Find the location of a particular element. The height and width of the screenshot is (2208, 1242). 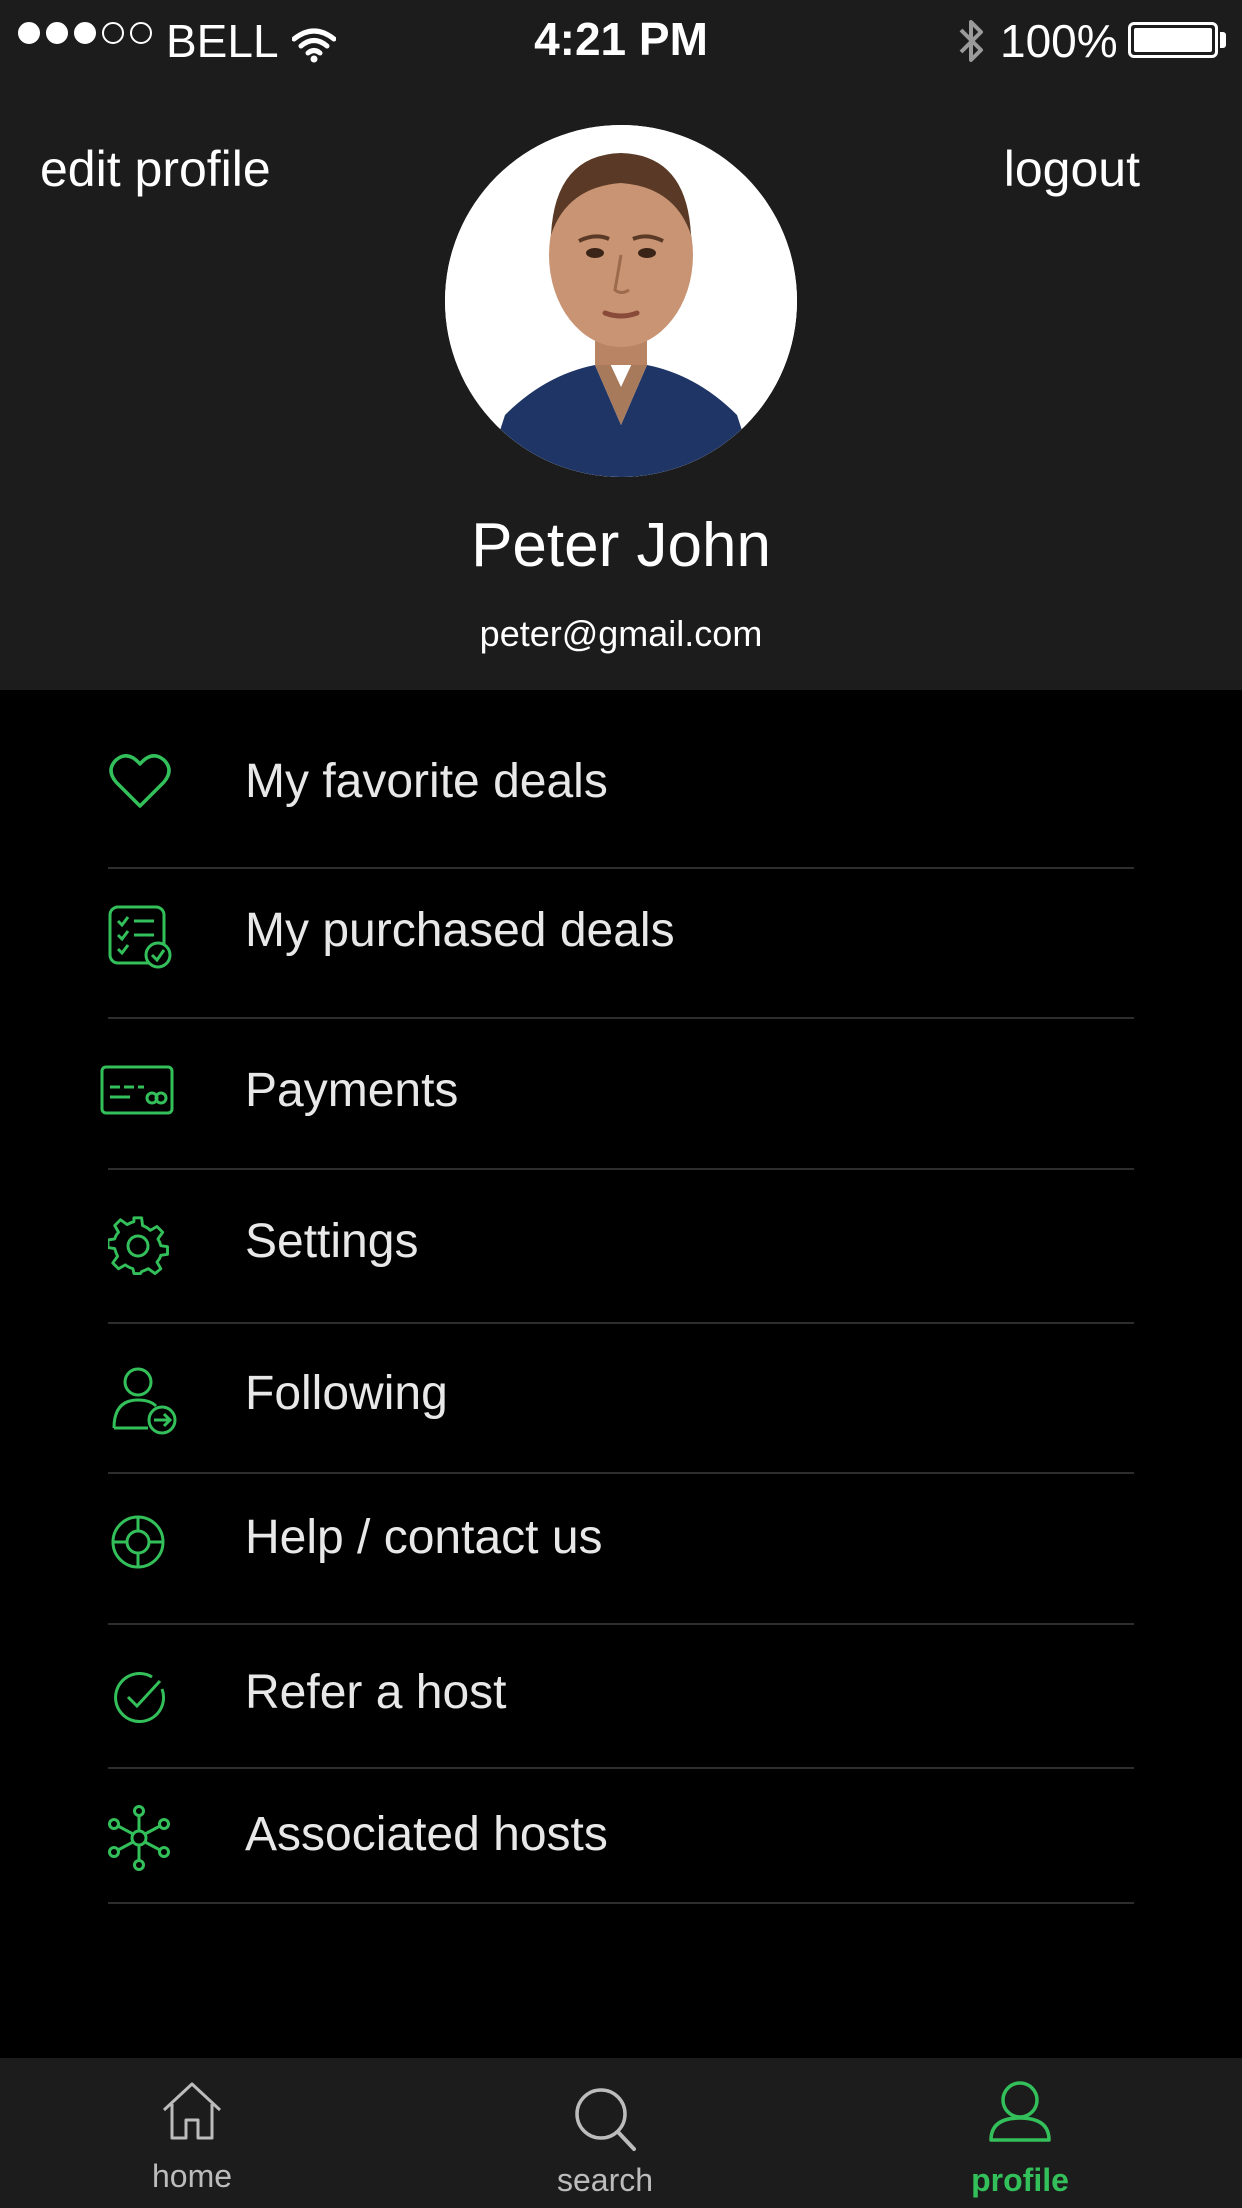

menu-item-label: Help / contact us is located at coordinates (424, 1537).